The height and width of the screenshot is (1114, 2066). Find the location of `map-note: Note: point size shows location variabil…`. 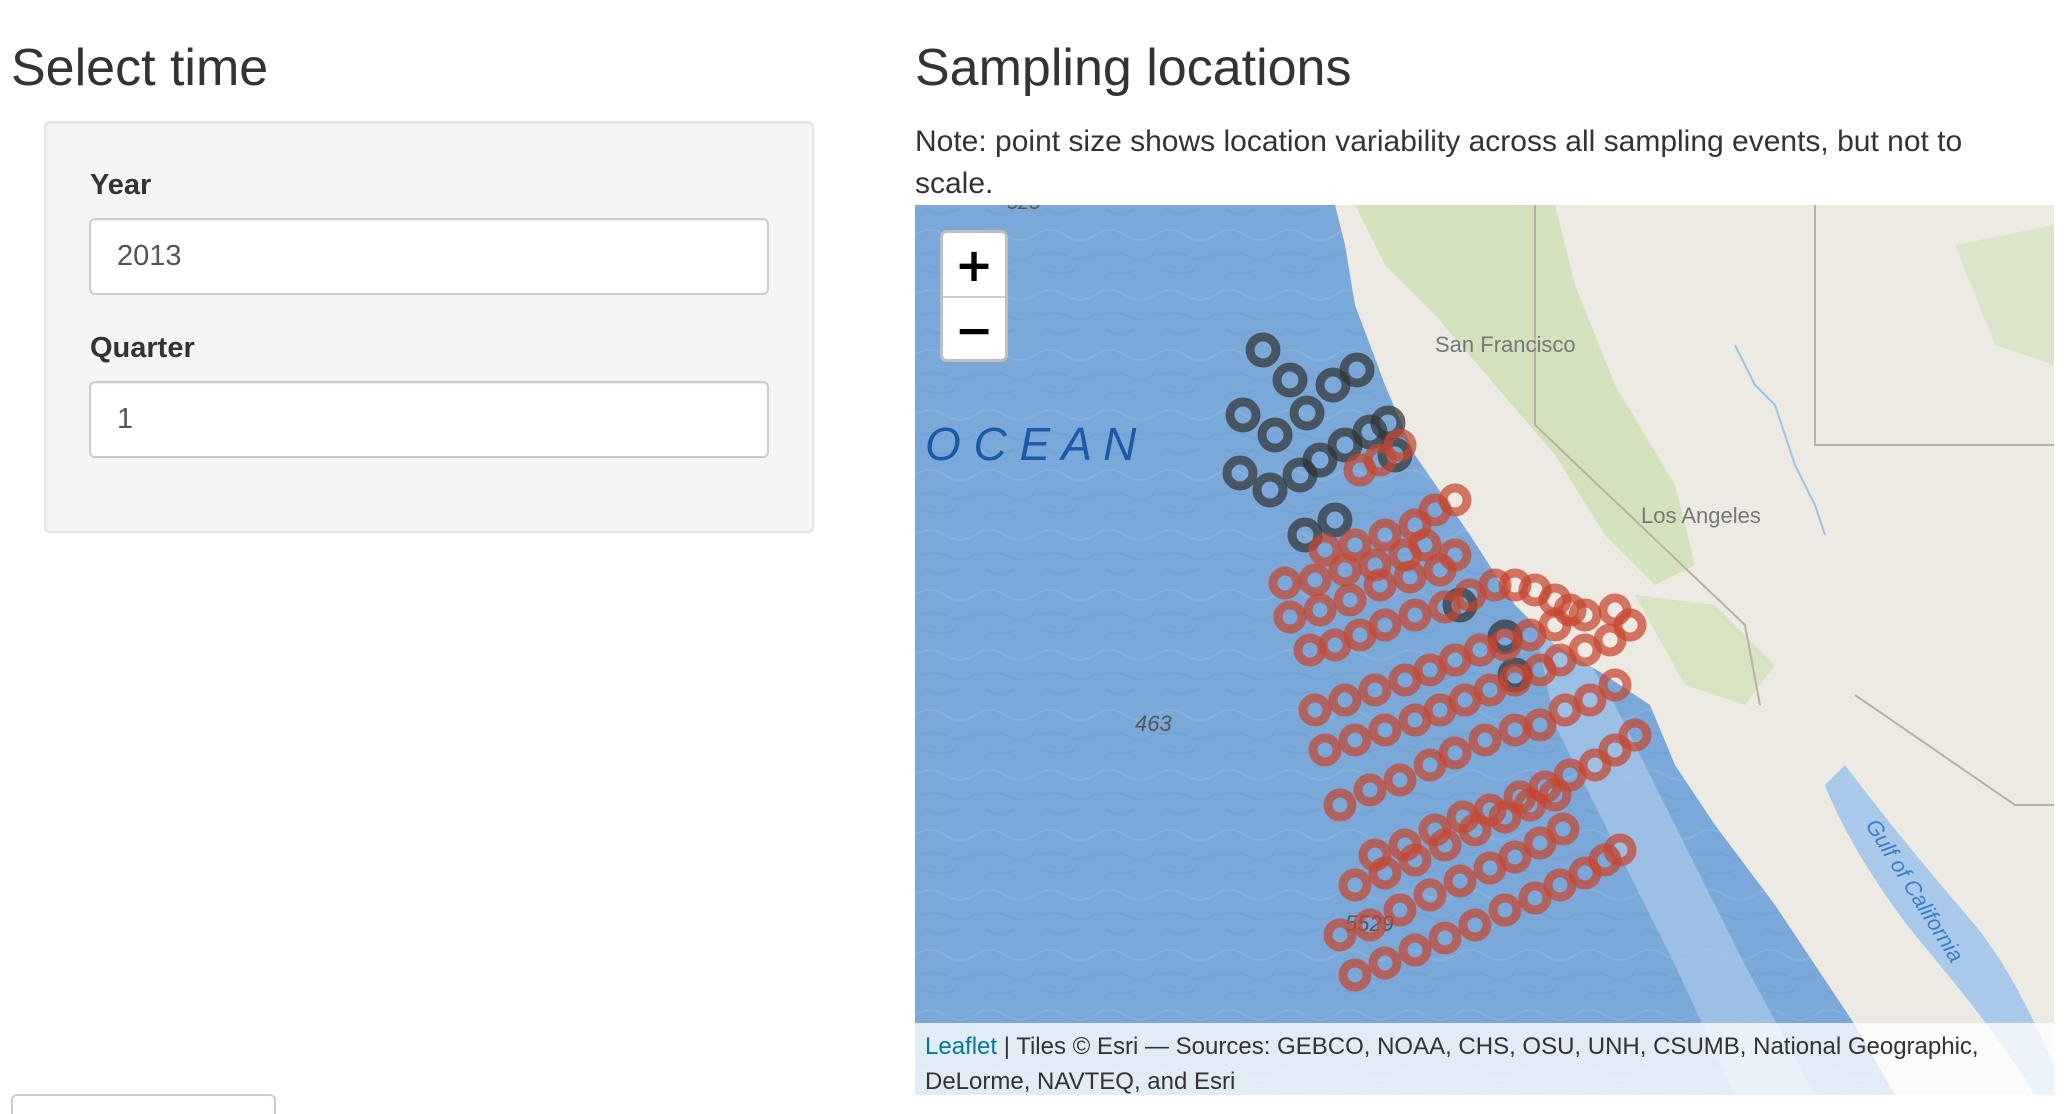

map-note: Note: point size shows location variabil… is located at coordinates (1439, 162).